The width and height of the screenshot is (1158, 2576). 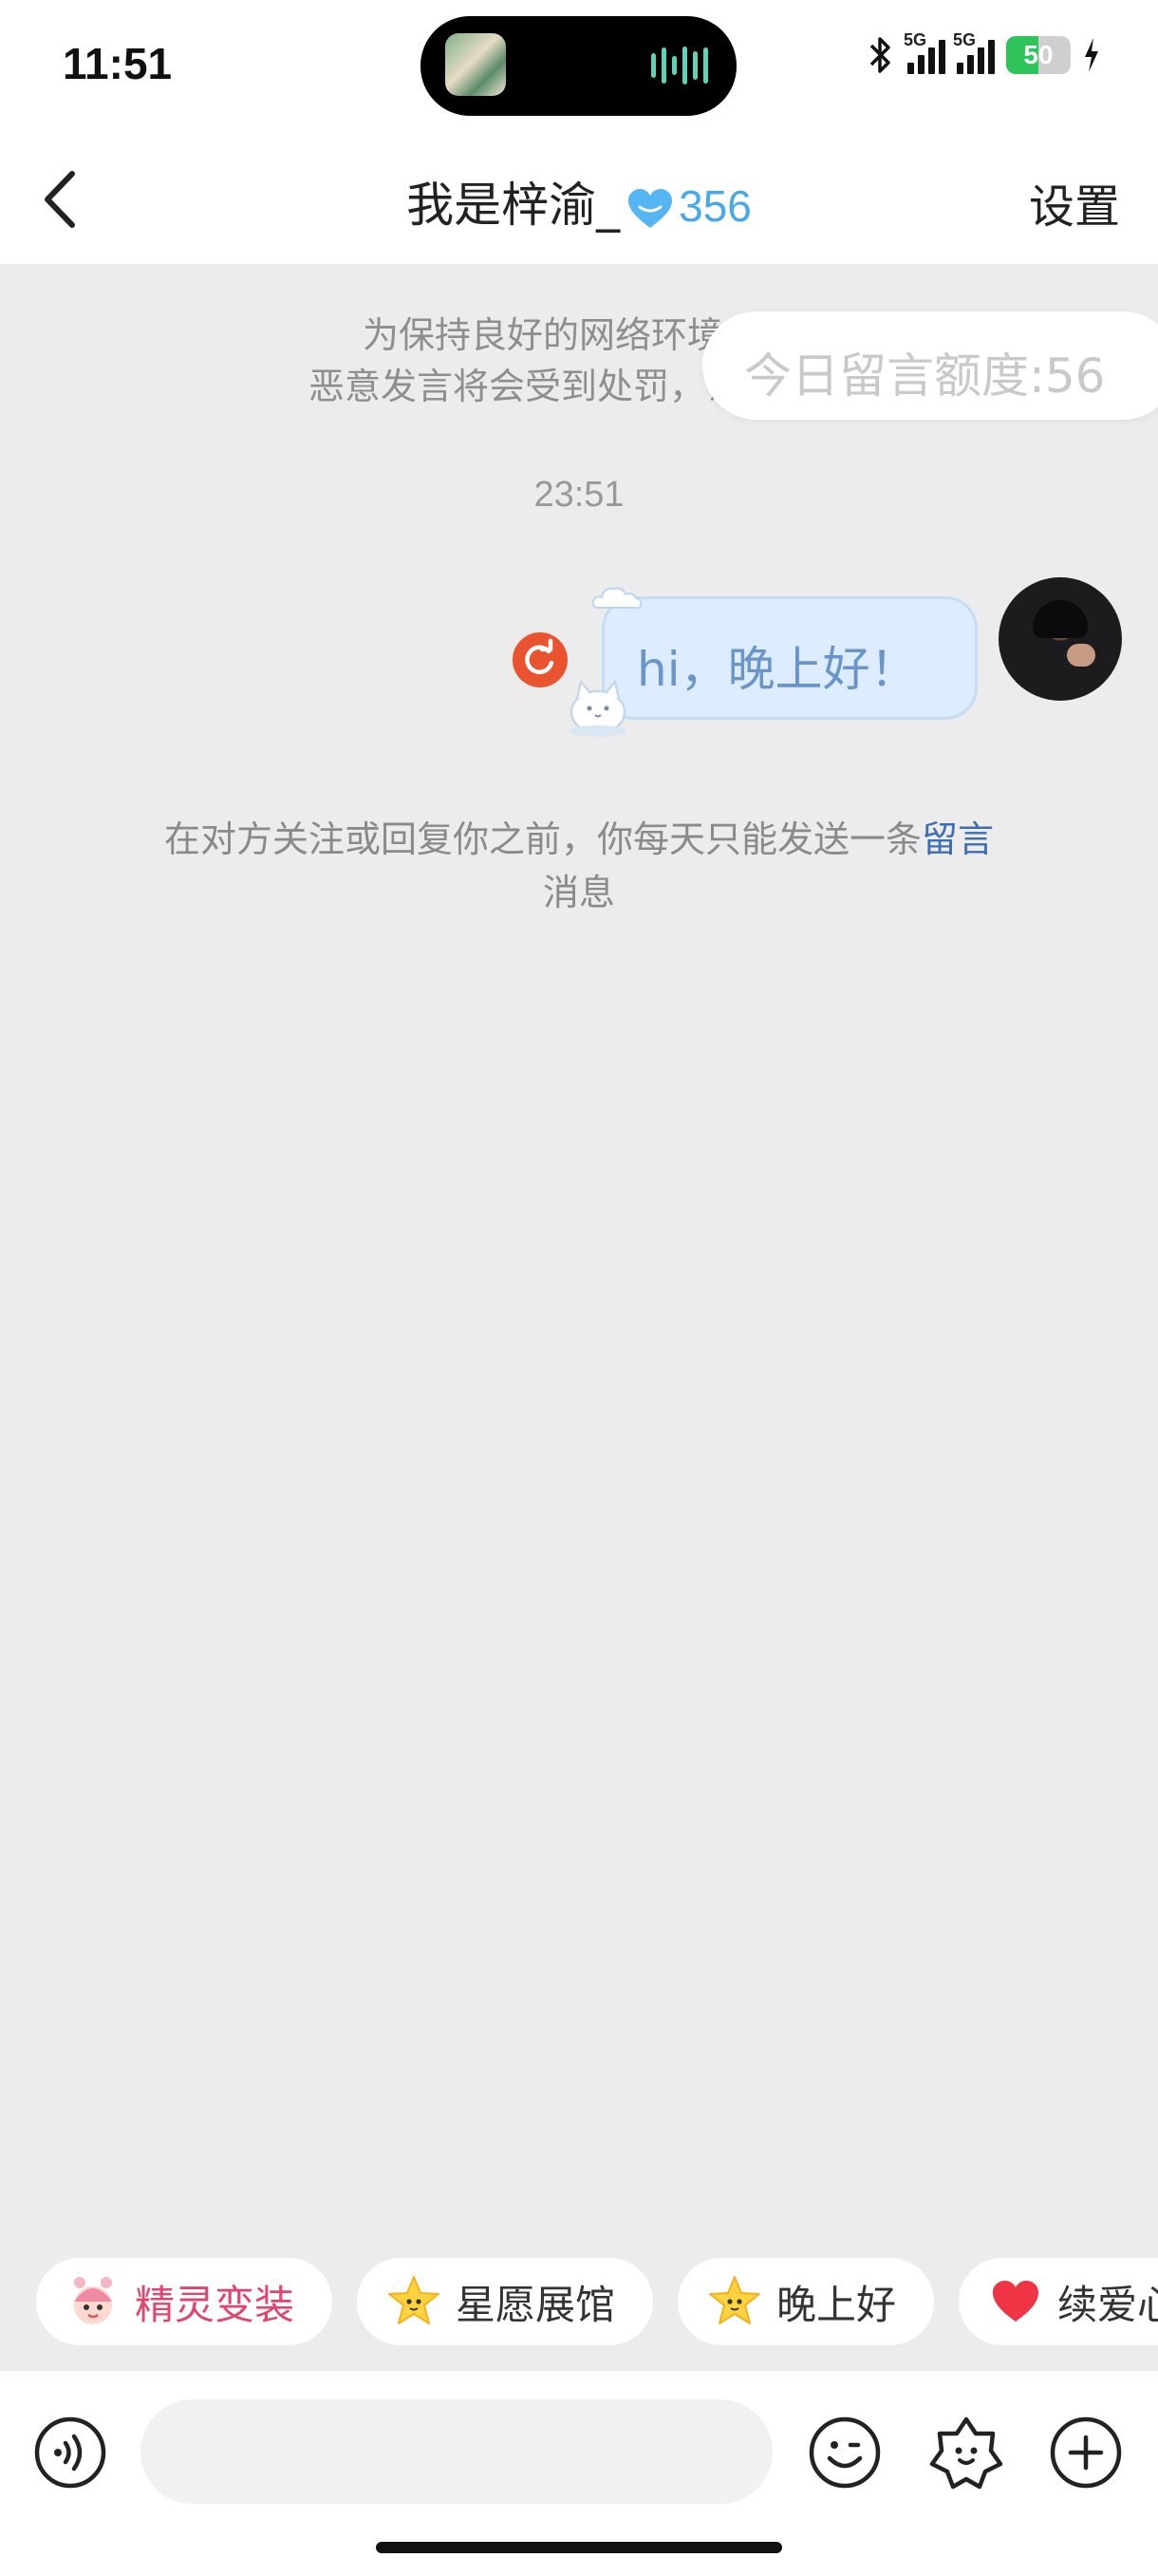 I want to click on emoji-icon, so click(x=845, y=2453).